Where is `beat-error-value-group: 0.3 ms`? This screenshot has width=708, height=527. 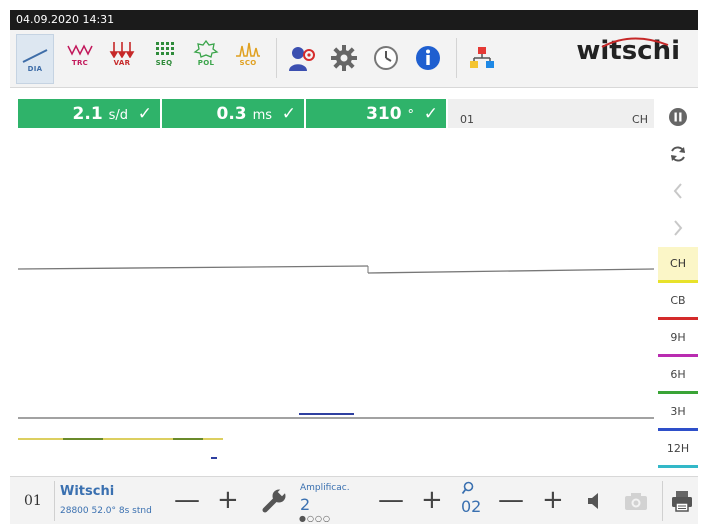
beat-error-value-group: 0.3 ms is located at coordinates (244, 114).